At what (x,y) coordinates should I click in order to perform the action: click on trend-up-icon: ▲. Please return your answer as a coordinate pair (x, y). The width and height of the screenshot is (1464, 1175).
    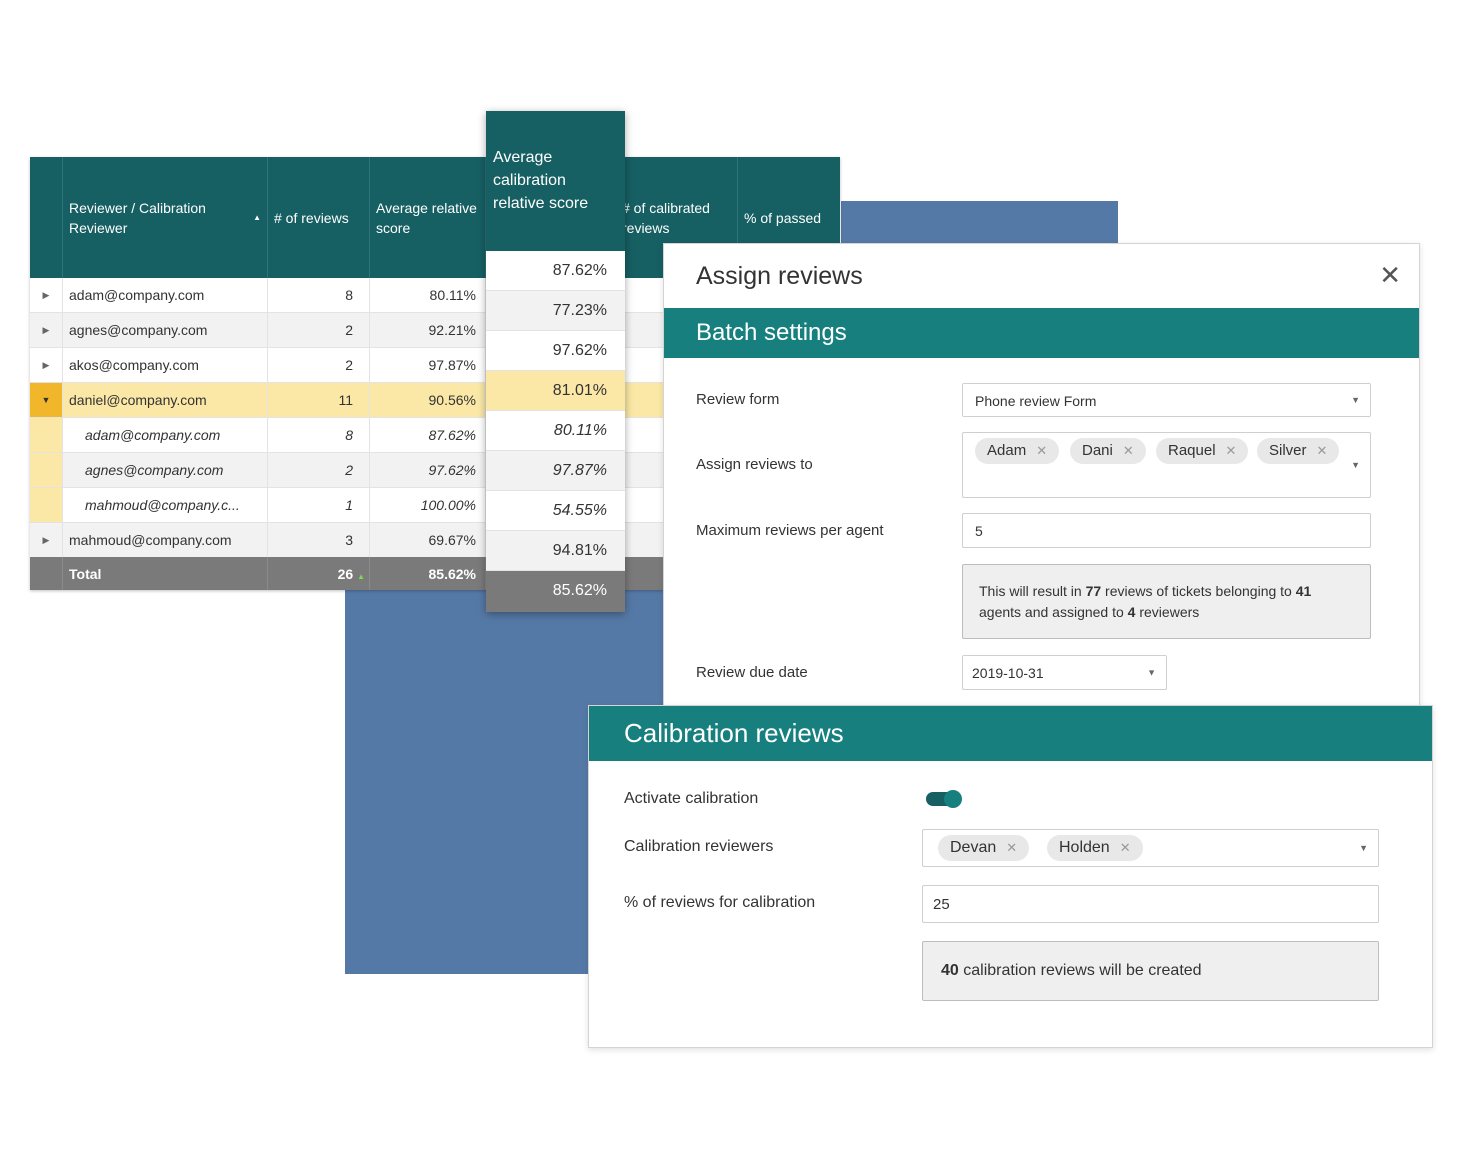
    Looking at the image, I should click on (361, 576).